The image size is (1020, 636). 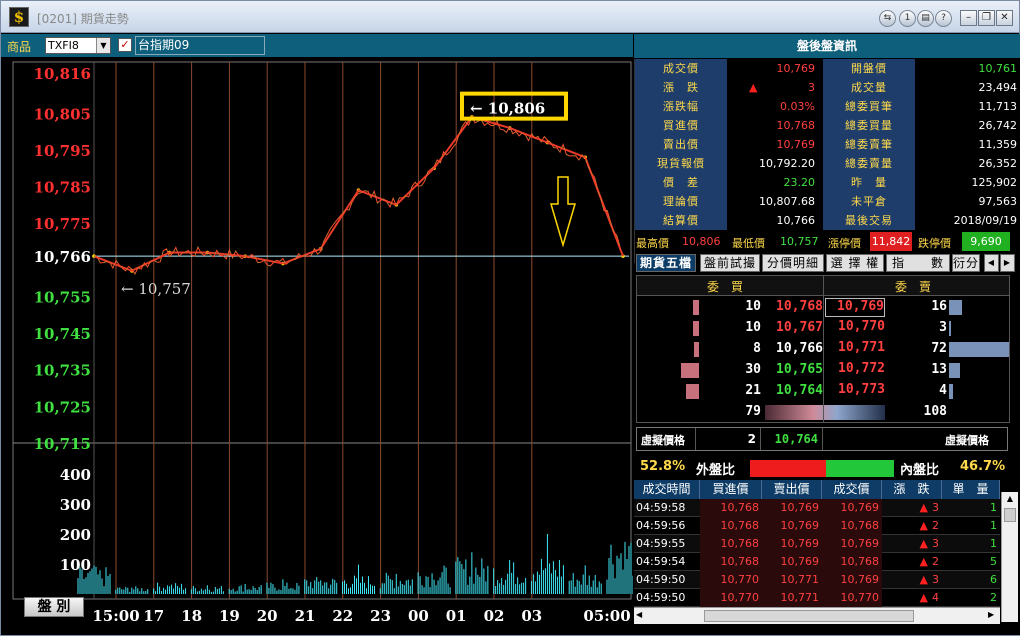 I want to click on scroll-up-icon: ▲, so click(x=1010, y=499).